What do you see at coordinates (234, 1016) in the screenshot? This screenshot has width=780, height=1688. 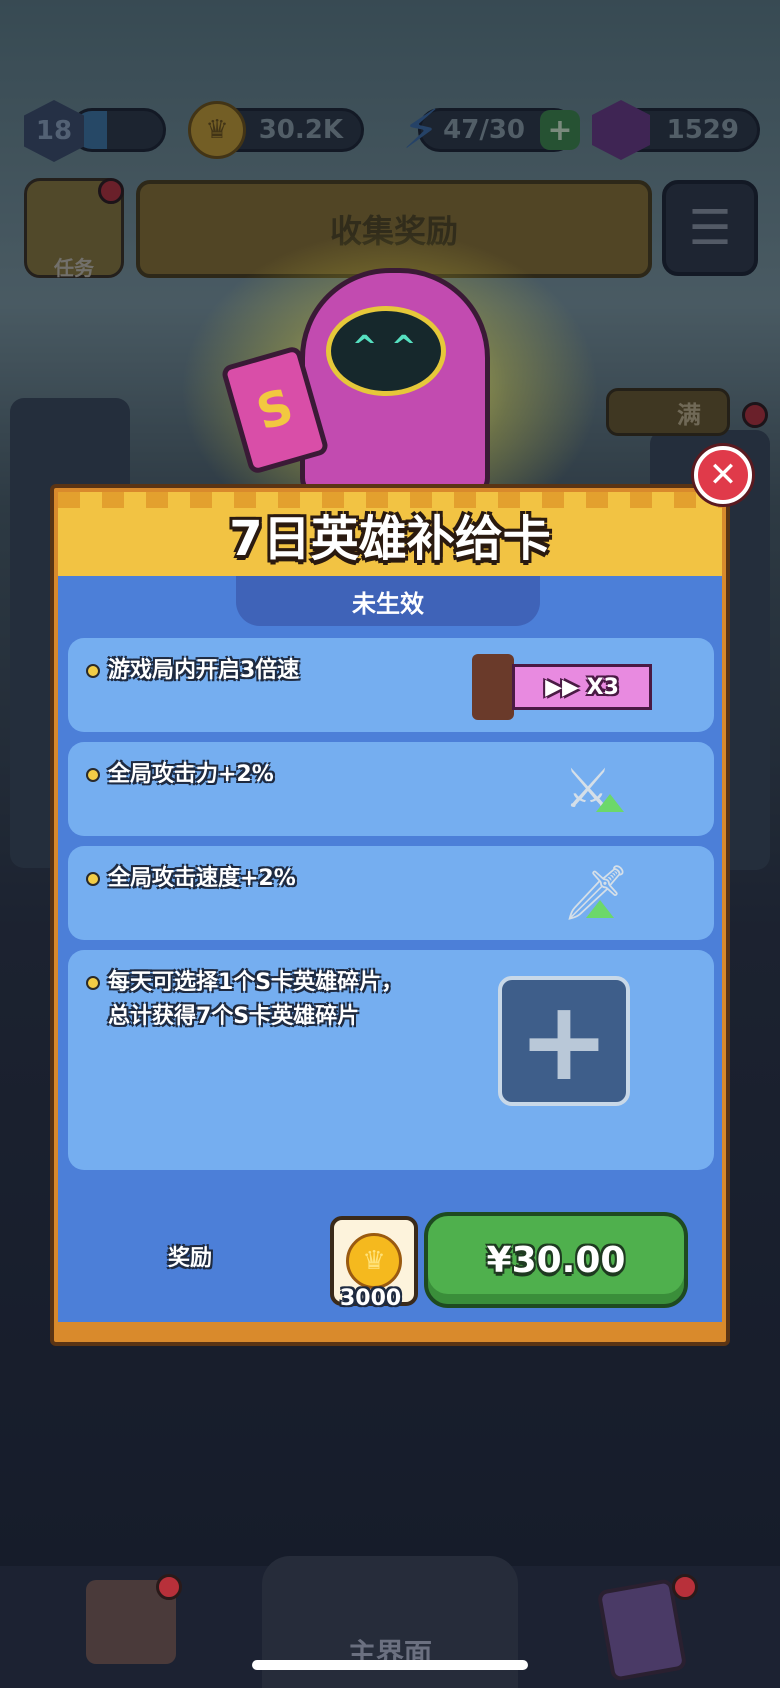 I see `perk-line: 总计获得7个S卡英雄碎片` at bounding box center [234, 1016].